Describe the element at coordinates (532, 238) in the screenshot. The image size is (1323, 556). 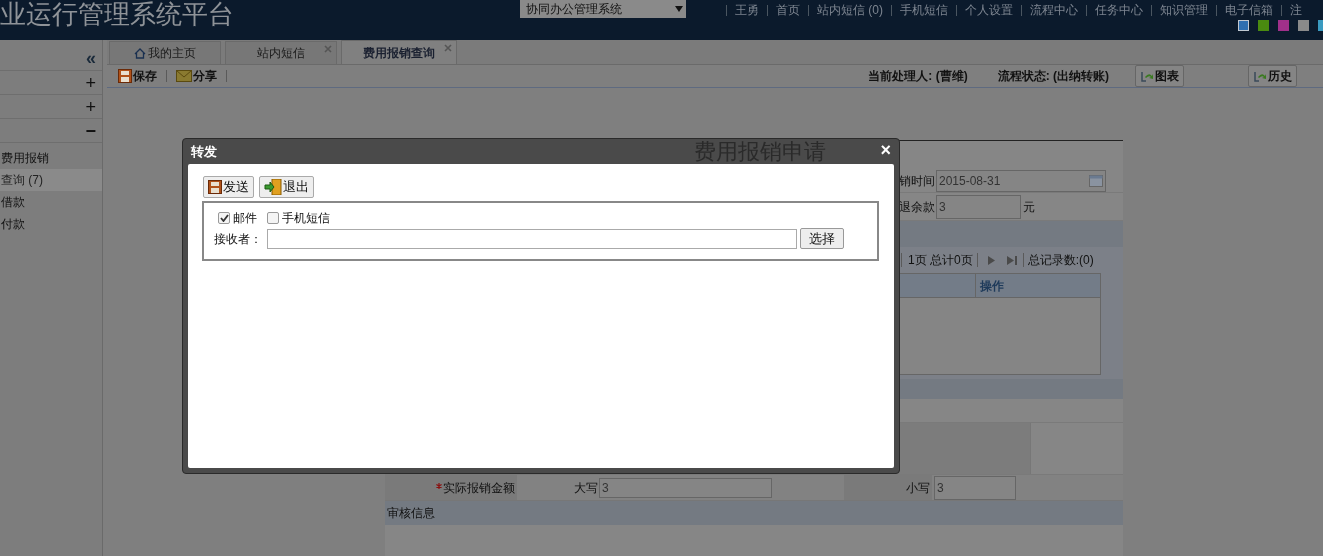
I see `recipient-field` at that location.